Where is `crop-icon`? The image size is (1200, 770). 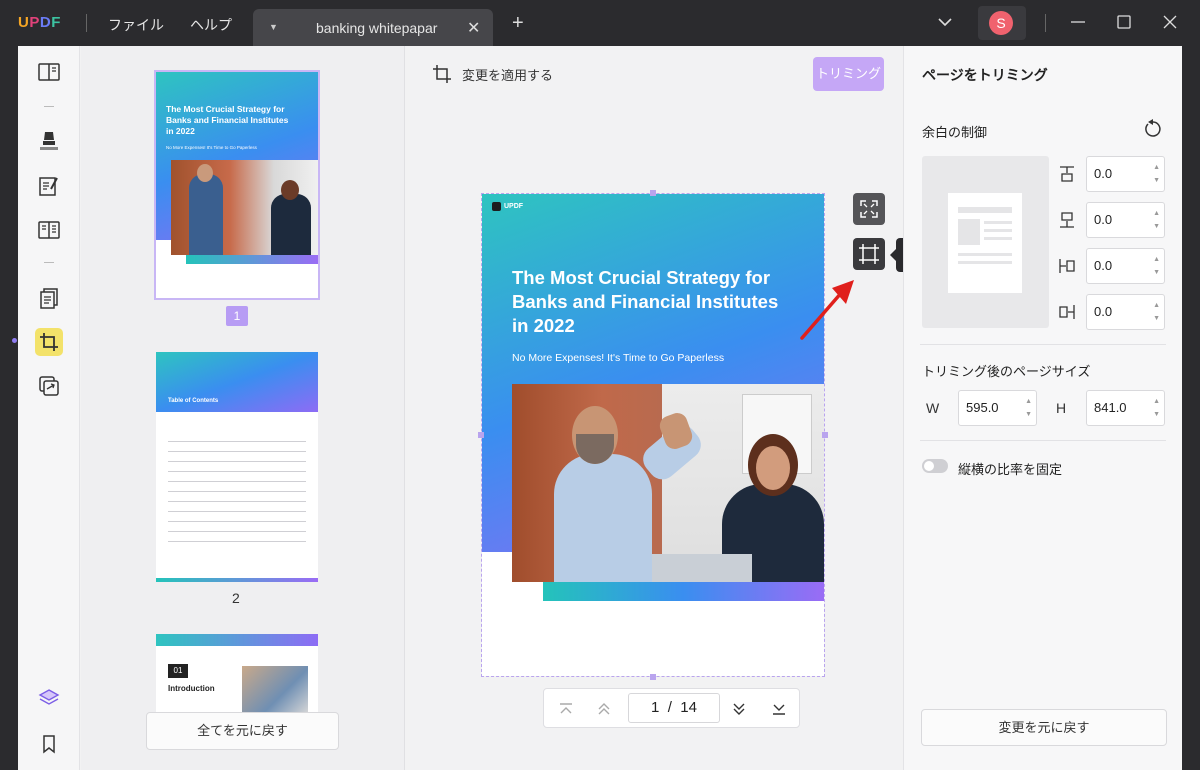
crop-icon is located at coordinates (49, 342).